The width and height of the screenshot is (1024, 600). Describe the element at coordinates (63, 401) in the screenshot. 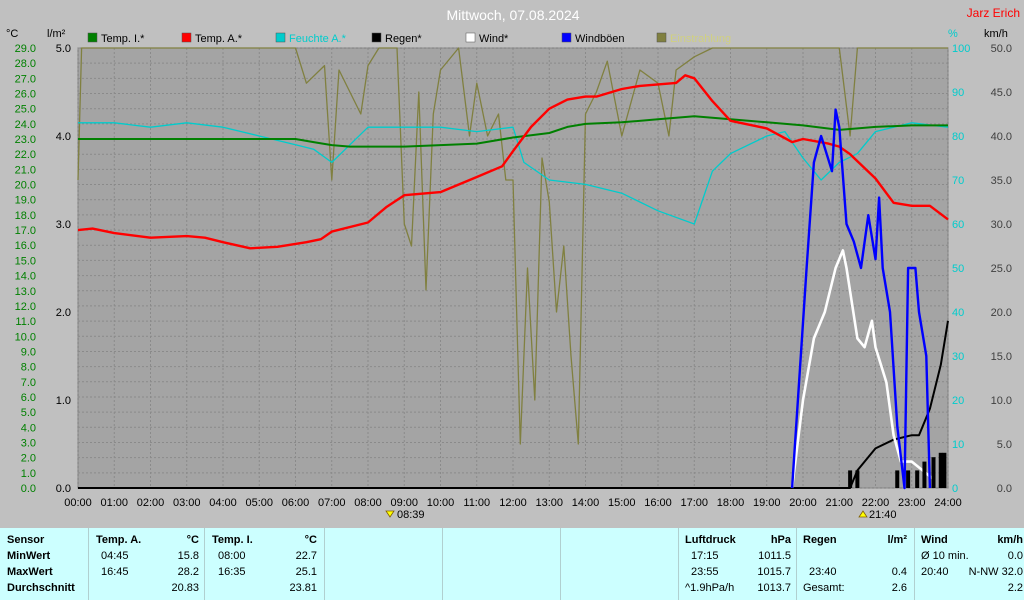

I see `rain-tick-label: 1.0` at that location.